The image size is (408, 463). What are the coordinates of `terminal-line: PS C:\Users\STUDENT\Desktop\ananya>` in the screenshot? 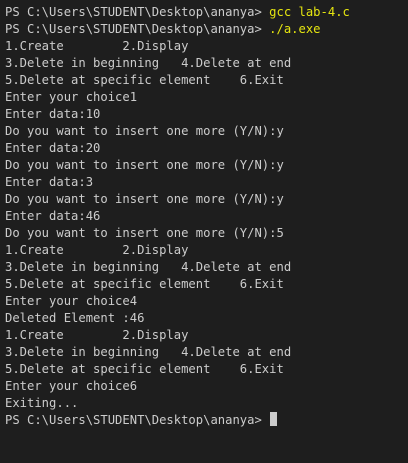 It's located at (206, 420).